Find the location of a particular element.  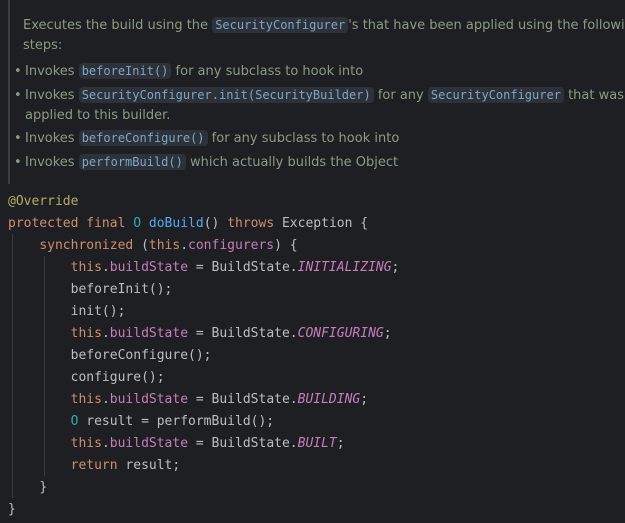

code-line-configure: configure(); is located at coordinates (86, 378).